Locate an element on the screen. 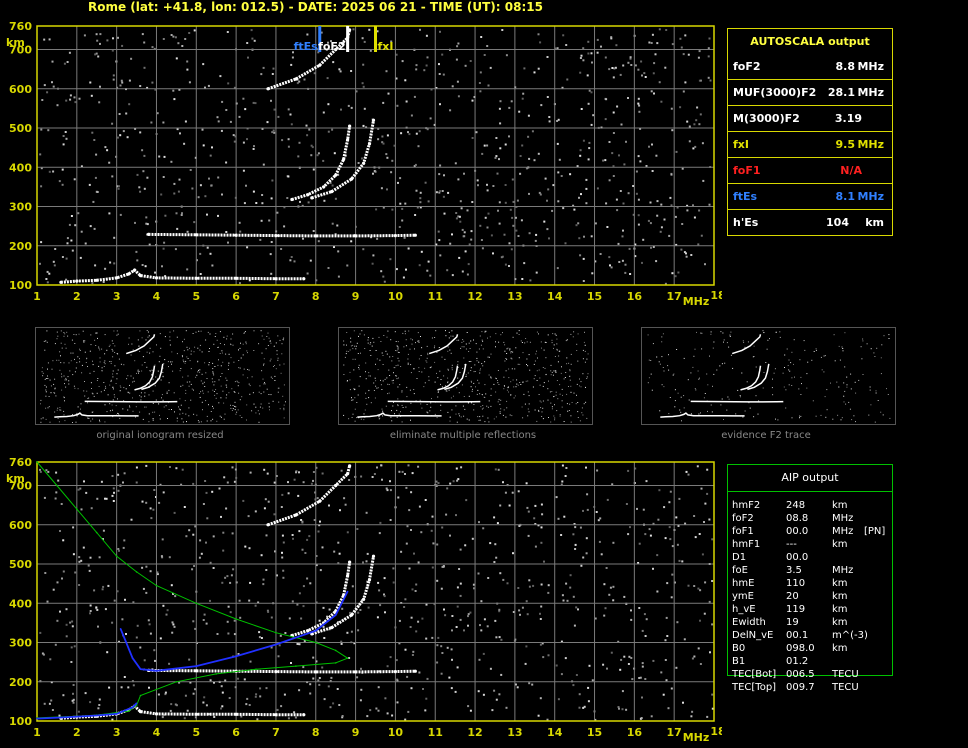 The height and width of the screenshot is (748, 968). aip-value: 00.0 is located at coordinates (797, 557).